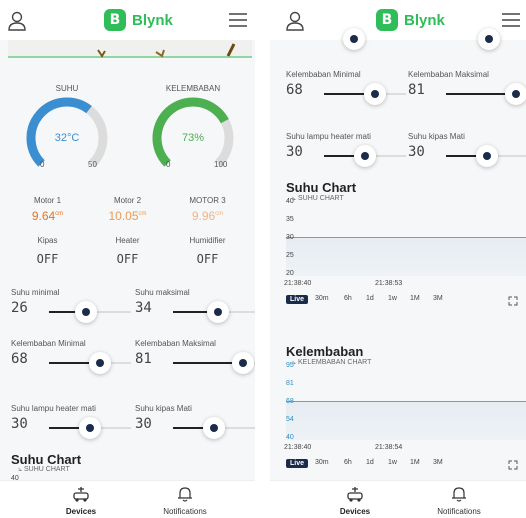  What do you see at coordinates (290, 219) in the screenshot?
I see `y-tick: 35` at bounding box center [290, 219].